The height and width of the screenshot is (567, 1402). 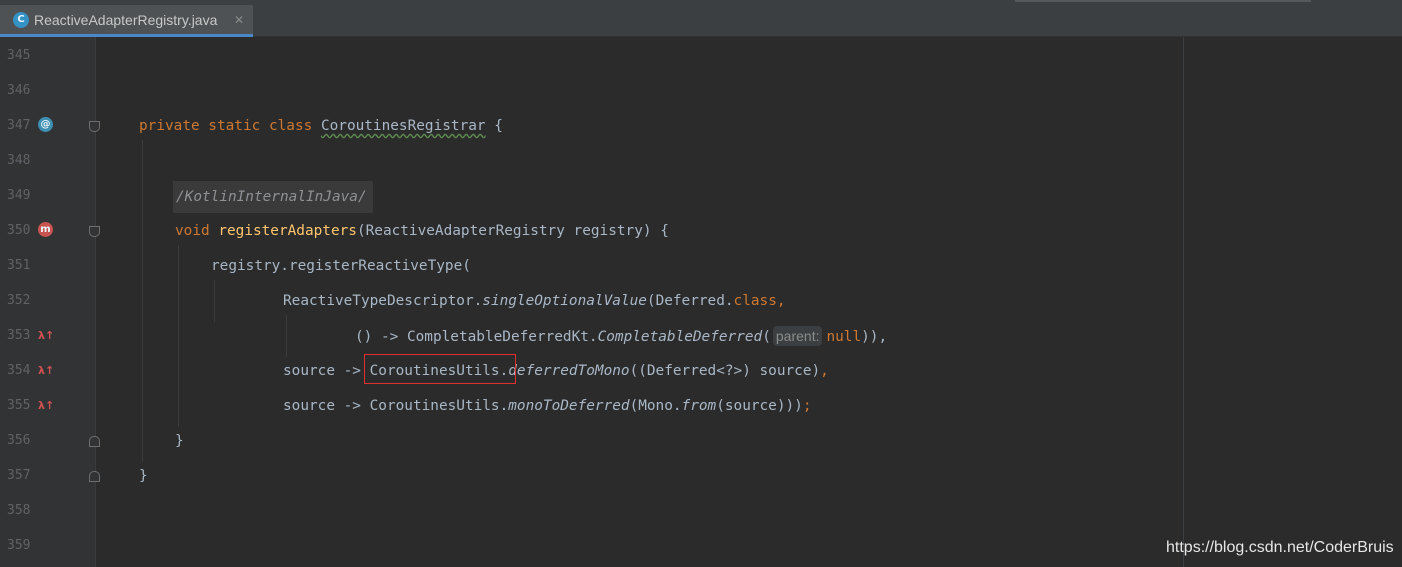 I want to click on annotation-text: /KotlinInternalInJava/, so click(x=271, y=197).